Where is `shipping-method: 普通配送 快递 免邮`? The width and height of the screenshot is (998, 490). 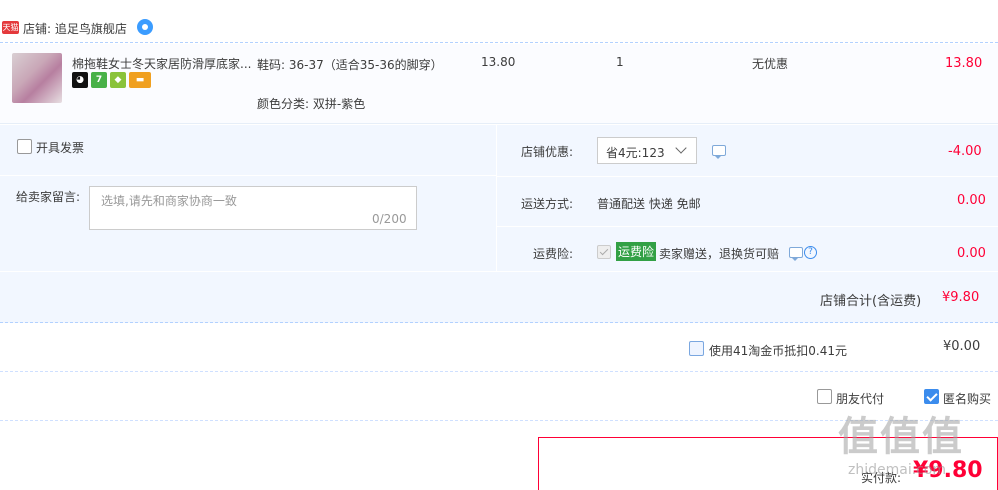
shipping-method: 普通配送 快递 免邮 is located at coordinates (649, 204).